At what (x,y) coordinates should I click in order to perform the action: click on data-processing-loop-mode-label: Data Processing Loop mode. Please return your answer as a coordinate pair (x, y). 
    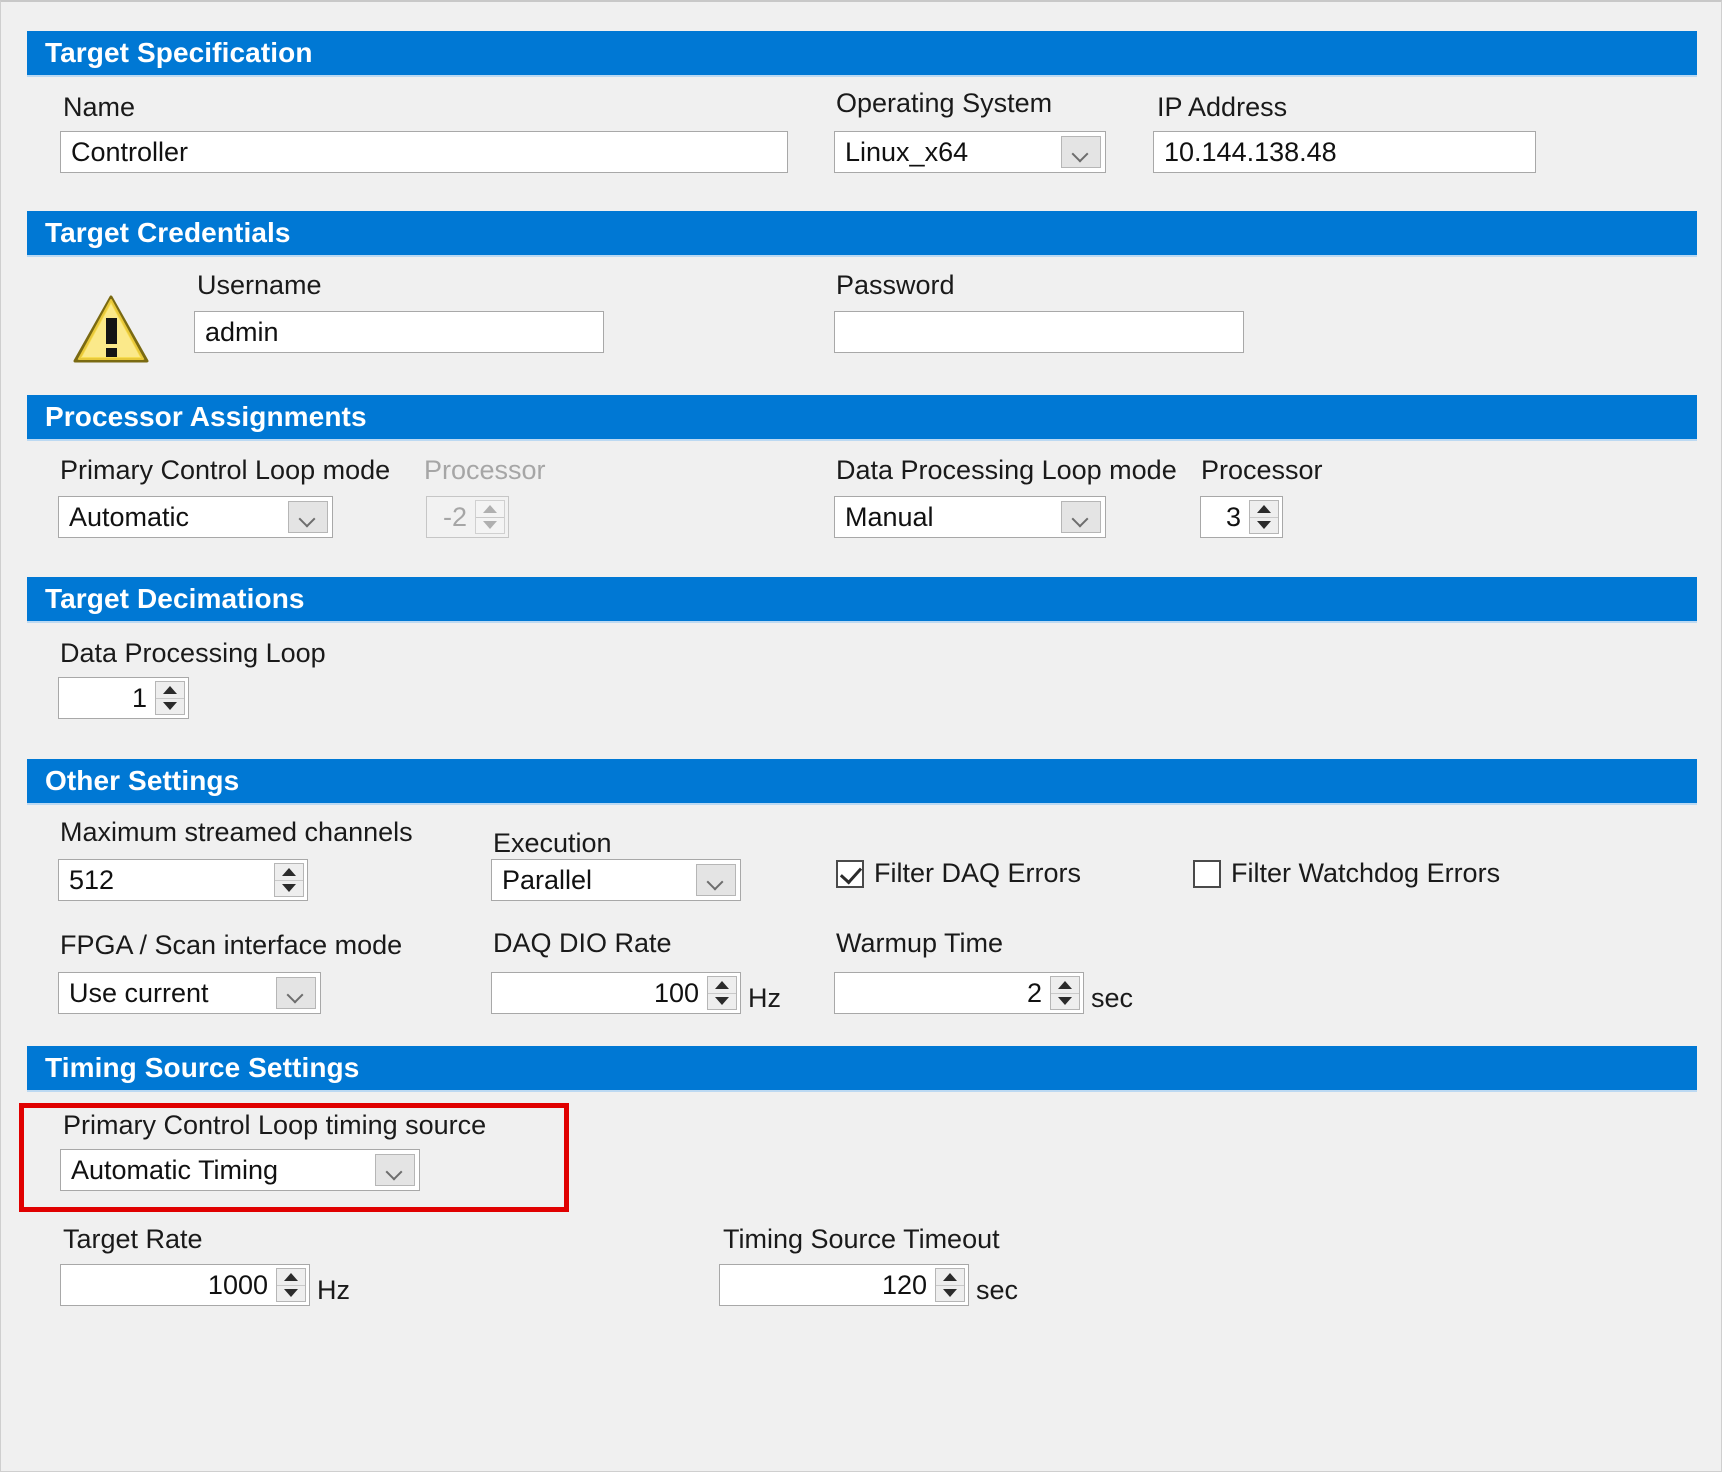
    Looking at the image, I should click on (1006, 470).